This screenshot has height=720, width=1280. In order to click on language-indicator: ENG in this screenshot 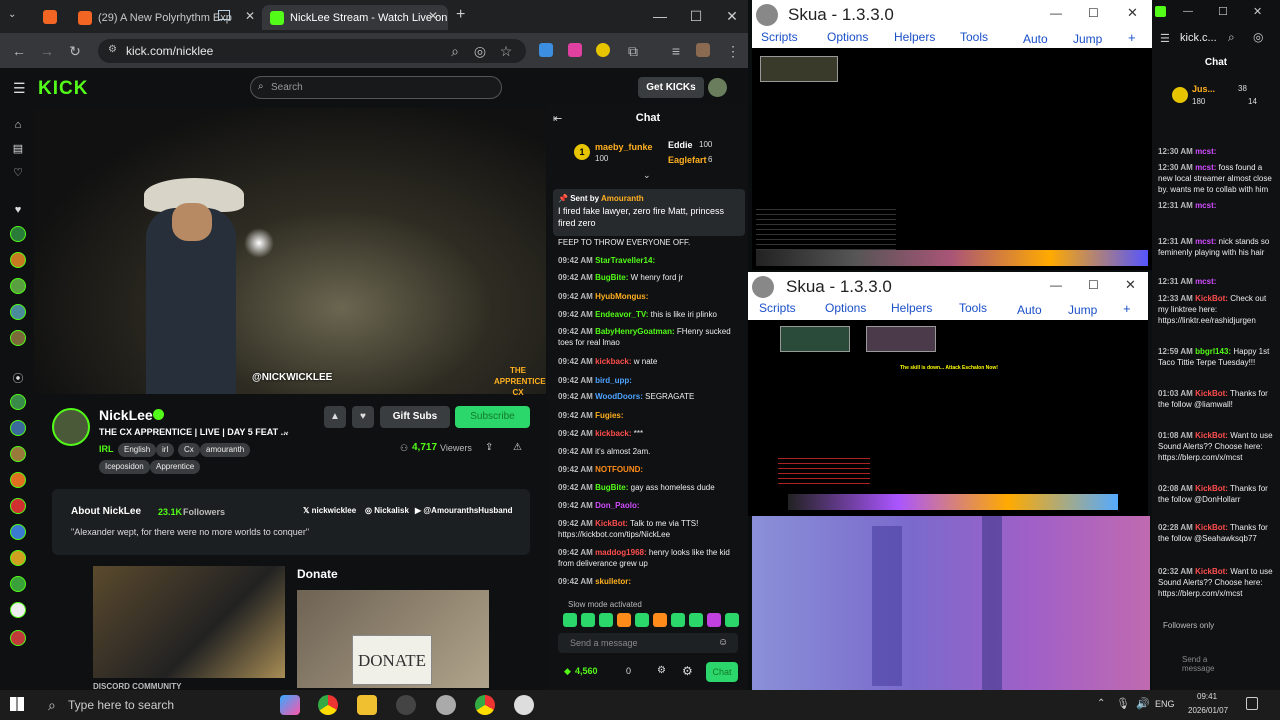, I will do `click(1165, 704)`.